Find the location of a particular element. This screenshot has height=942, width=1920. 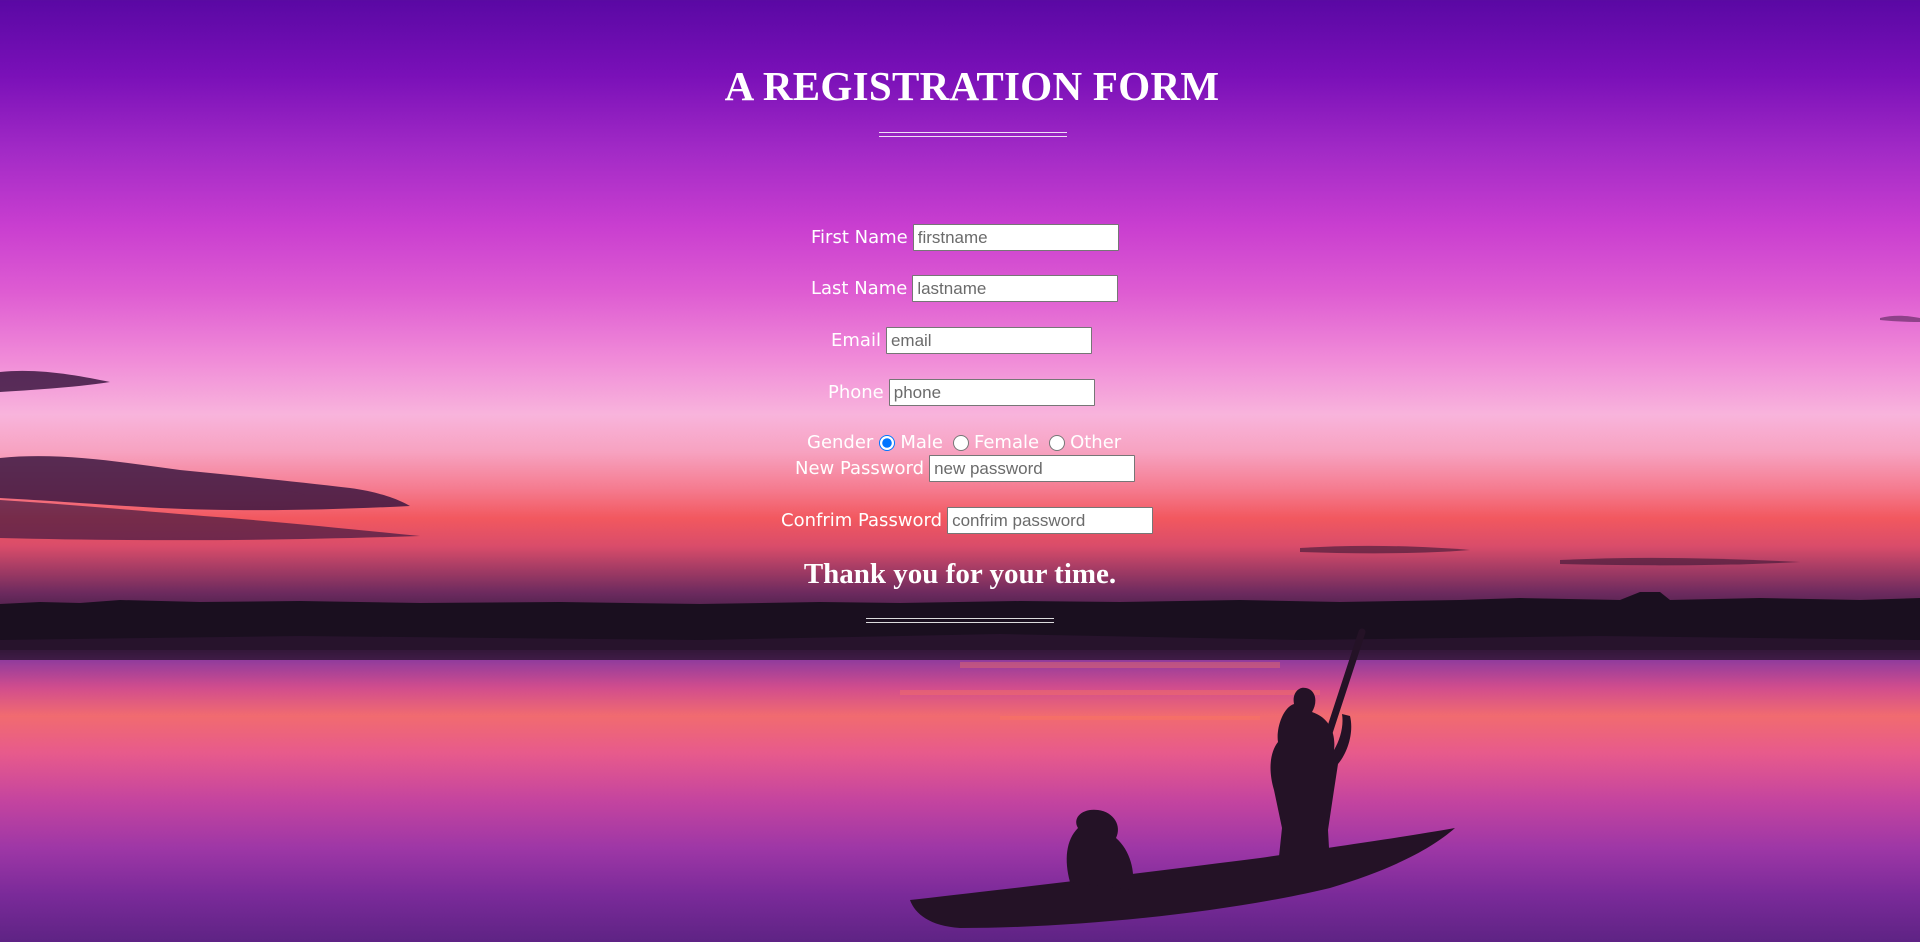

title-divider is located at coordinates (973, 134).